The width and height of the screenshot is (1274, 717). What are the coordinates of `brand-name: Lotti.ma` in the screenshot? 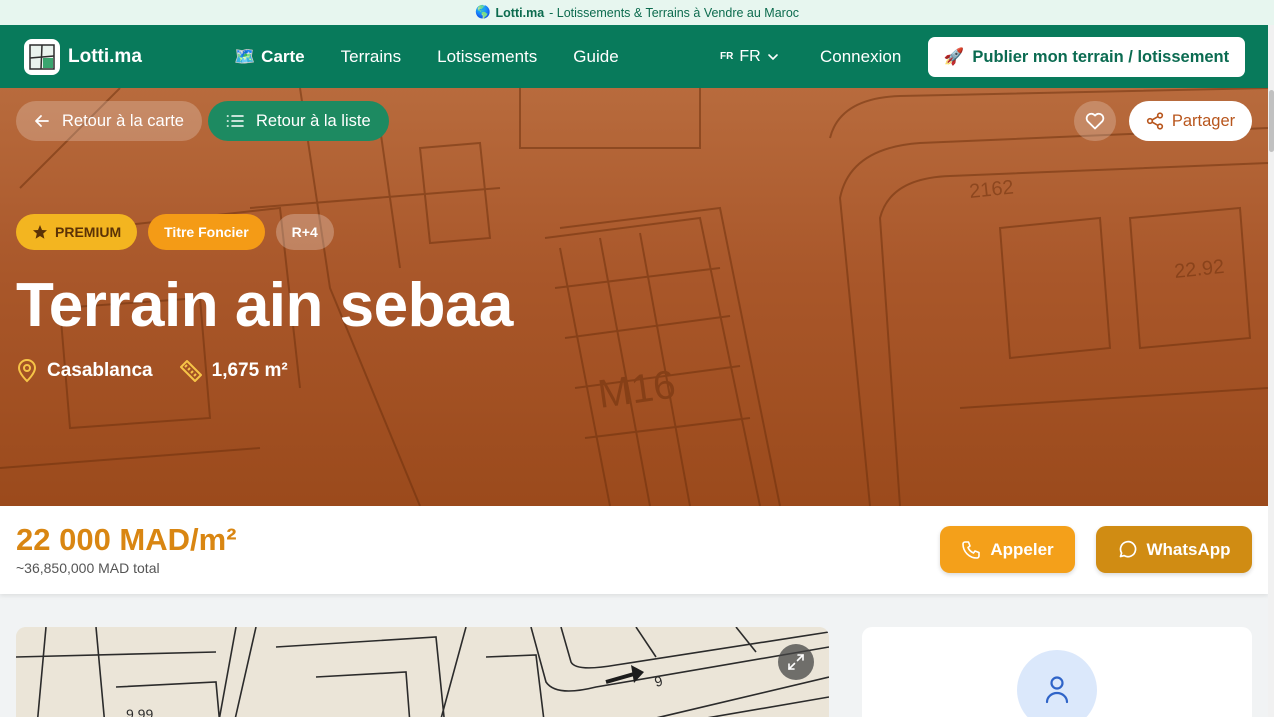 It's located at (105, 57).